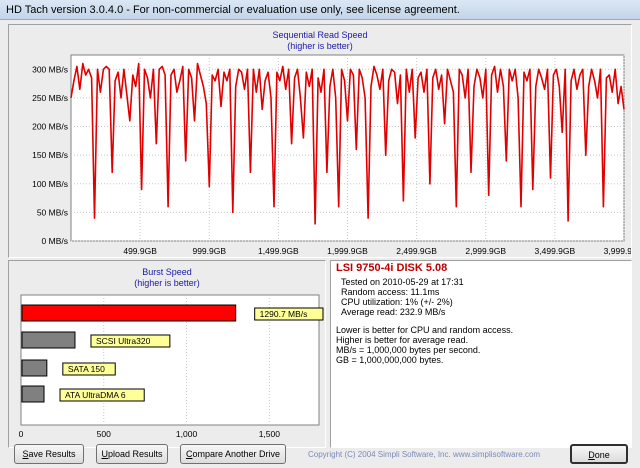 The width and height of the screenshot is (640, 468). What do you see at coordinates (402, 340) in the screenshot?
I see `note-higher-better: Higher is better for average read.` at bounding box center [402, 340].